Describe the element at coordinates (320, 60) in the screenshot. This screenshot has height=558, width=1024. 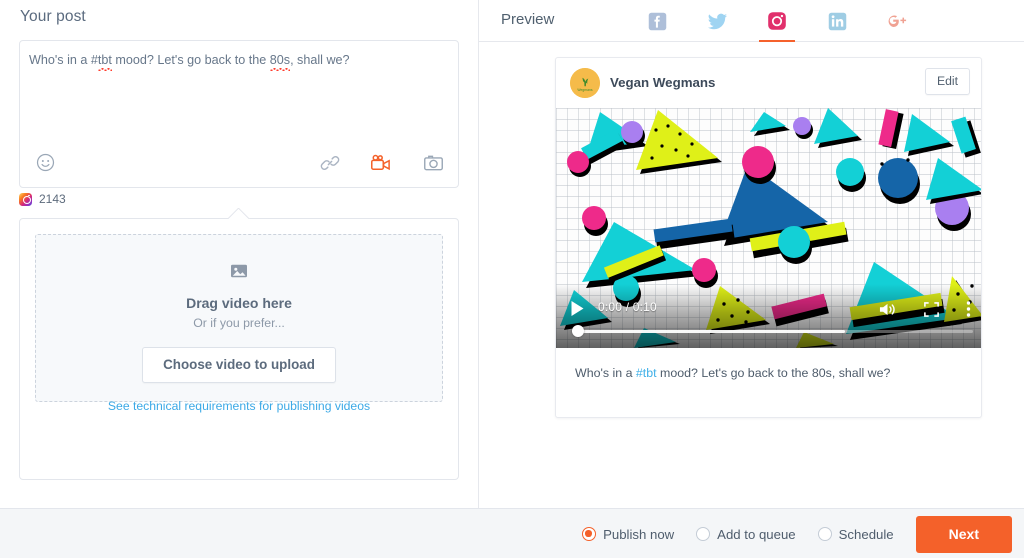
I see `composer-text-seg3: , shall we?` at that location.